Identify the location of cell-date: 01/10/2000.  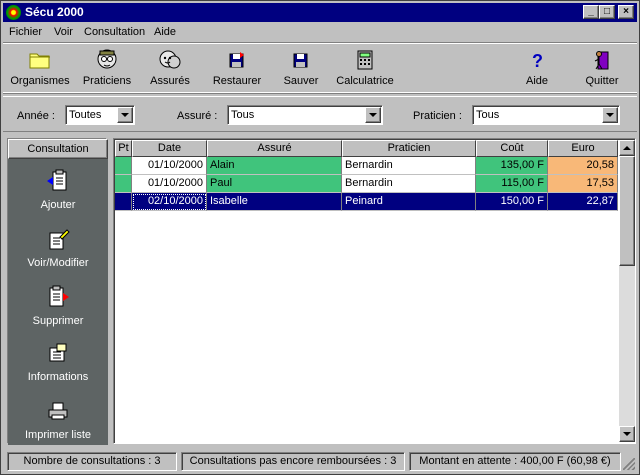
(169, 184).